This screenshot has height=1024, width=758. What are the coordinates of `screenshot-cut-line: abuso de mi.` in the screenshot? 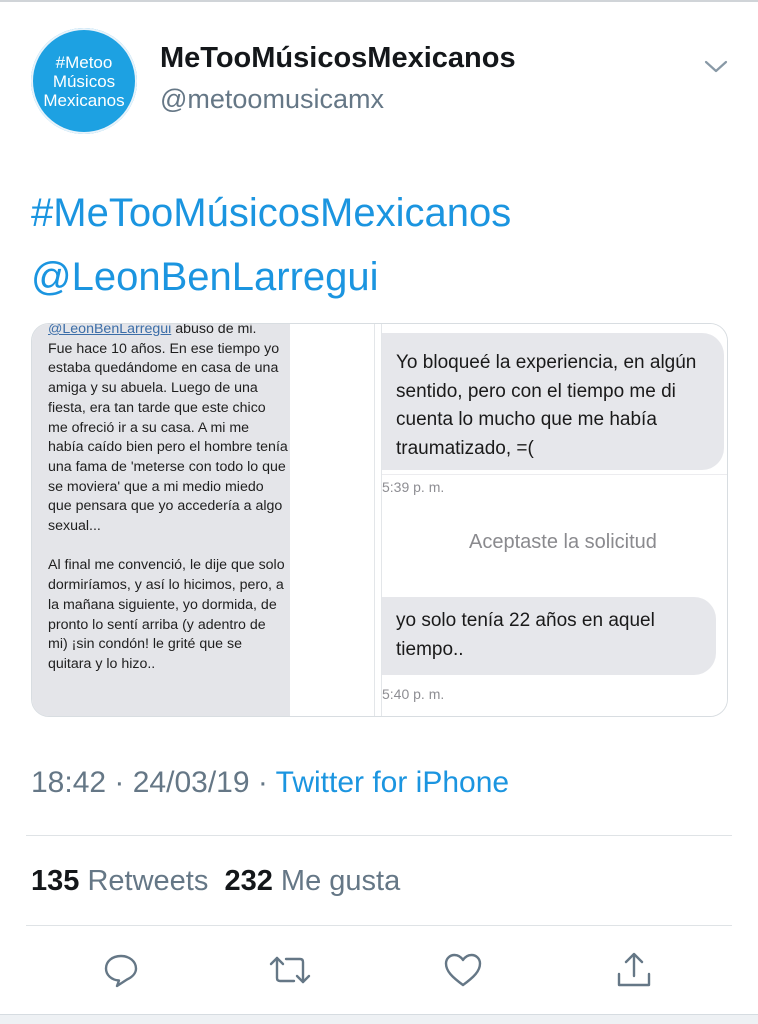 It's located at (214, 330).